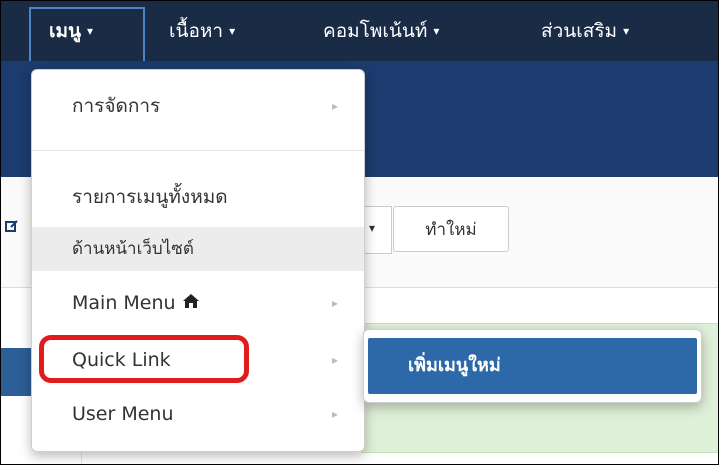 Image resolution: width=719 pixels, height=465 pixels. What do you see at coordinates (123, 414) in the screenshot?
I see `dropdown-item-label: User Menu` at bounding box center [123, 414].